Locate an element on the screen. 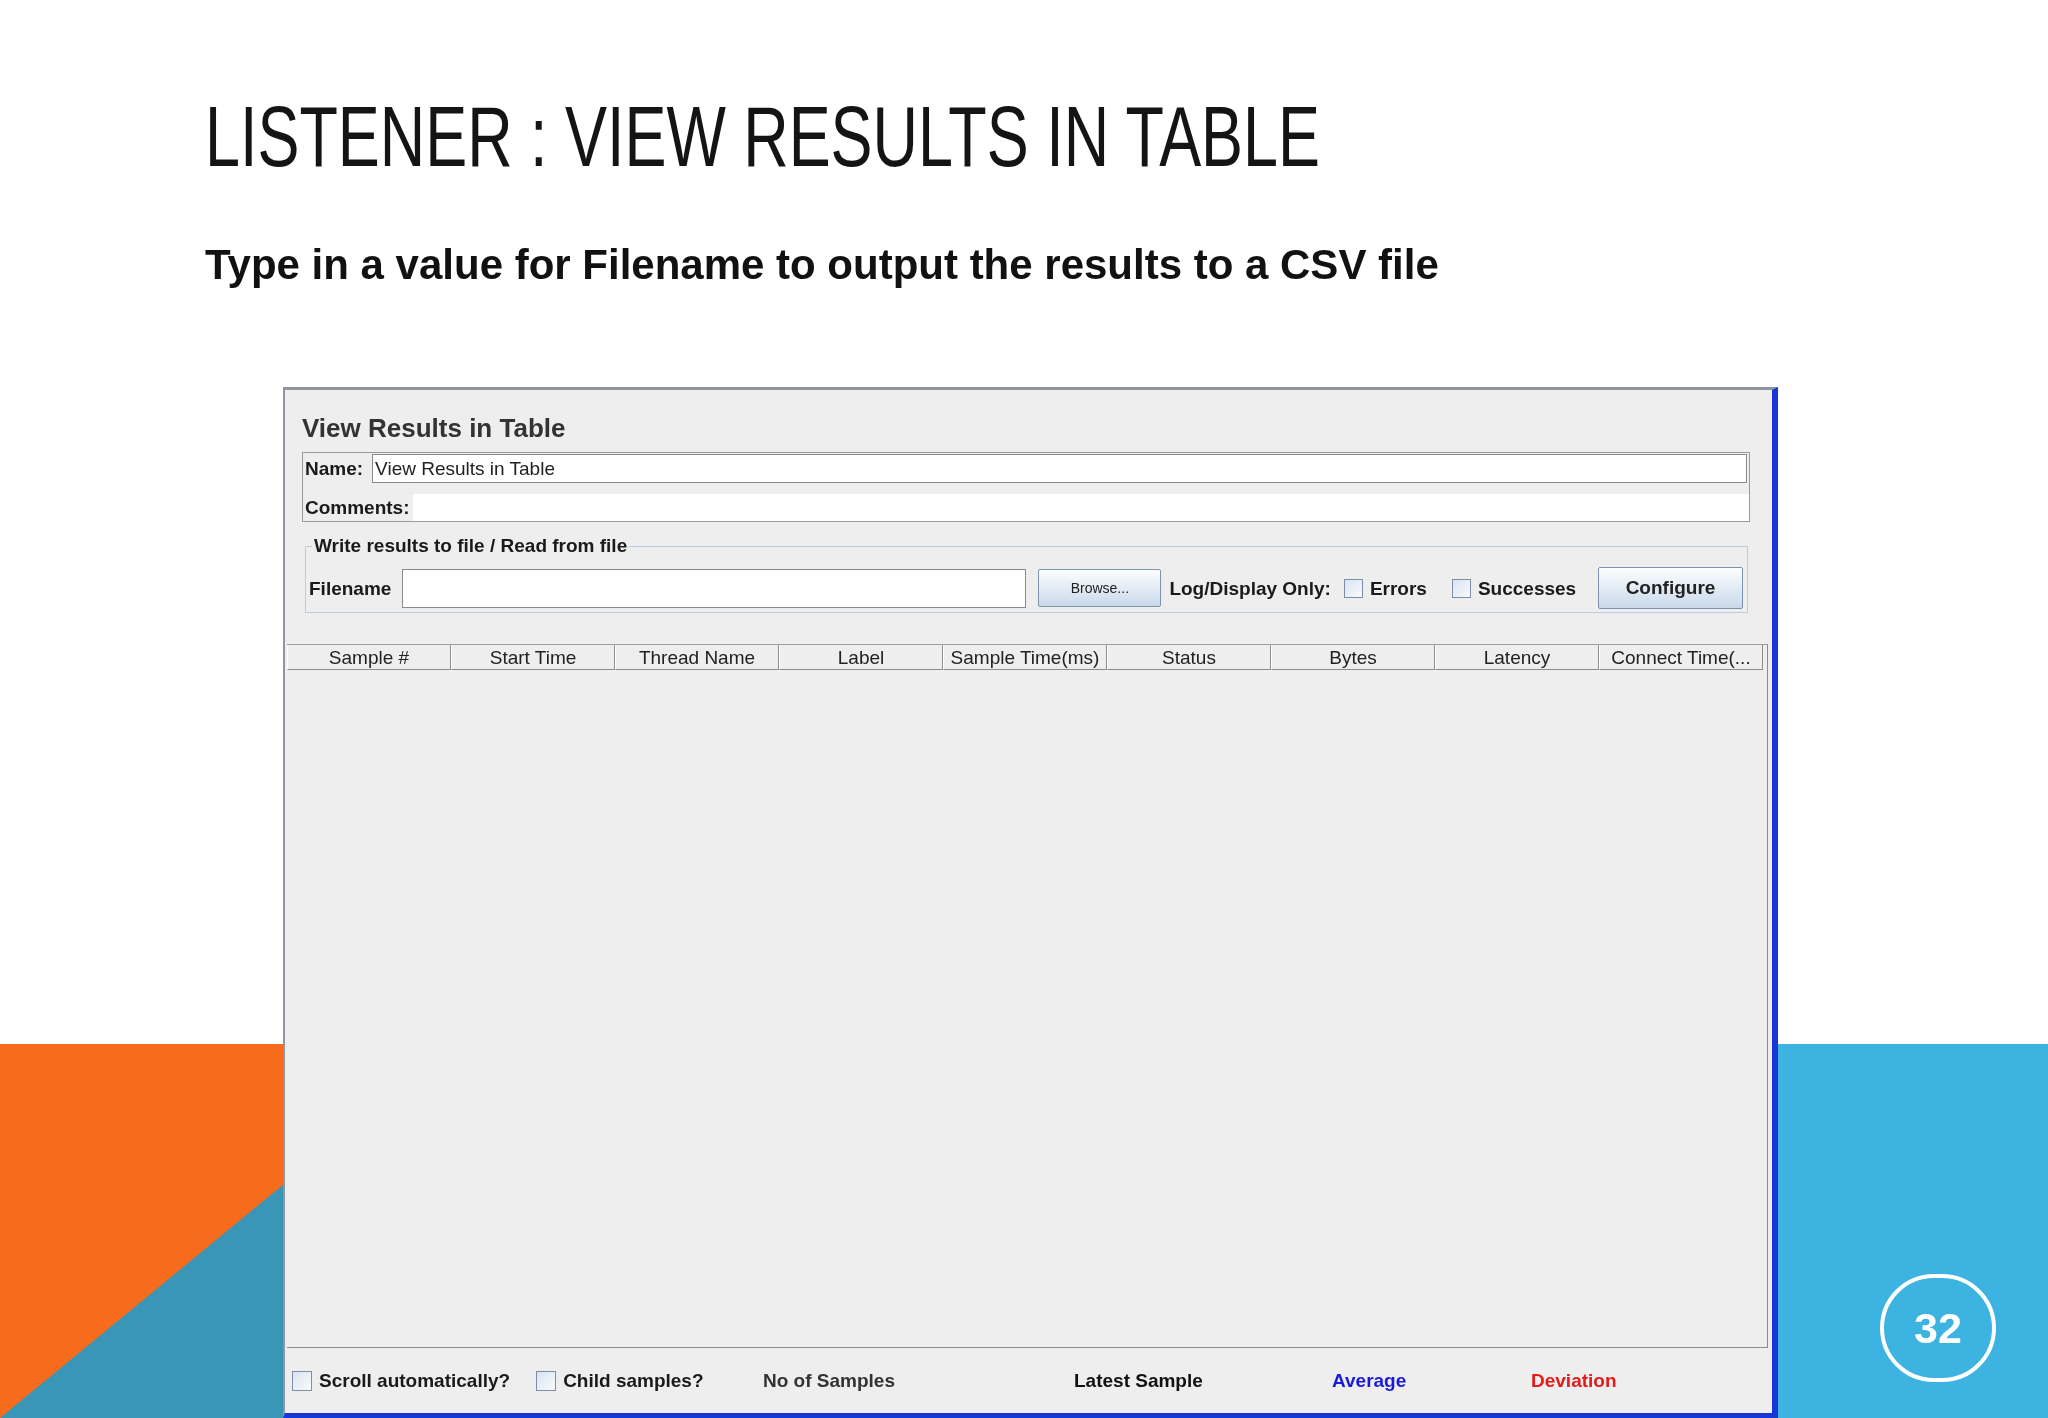  column-header: Start Time is located at coordinates (533, 657).